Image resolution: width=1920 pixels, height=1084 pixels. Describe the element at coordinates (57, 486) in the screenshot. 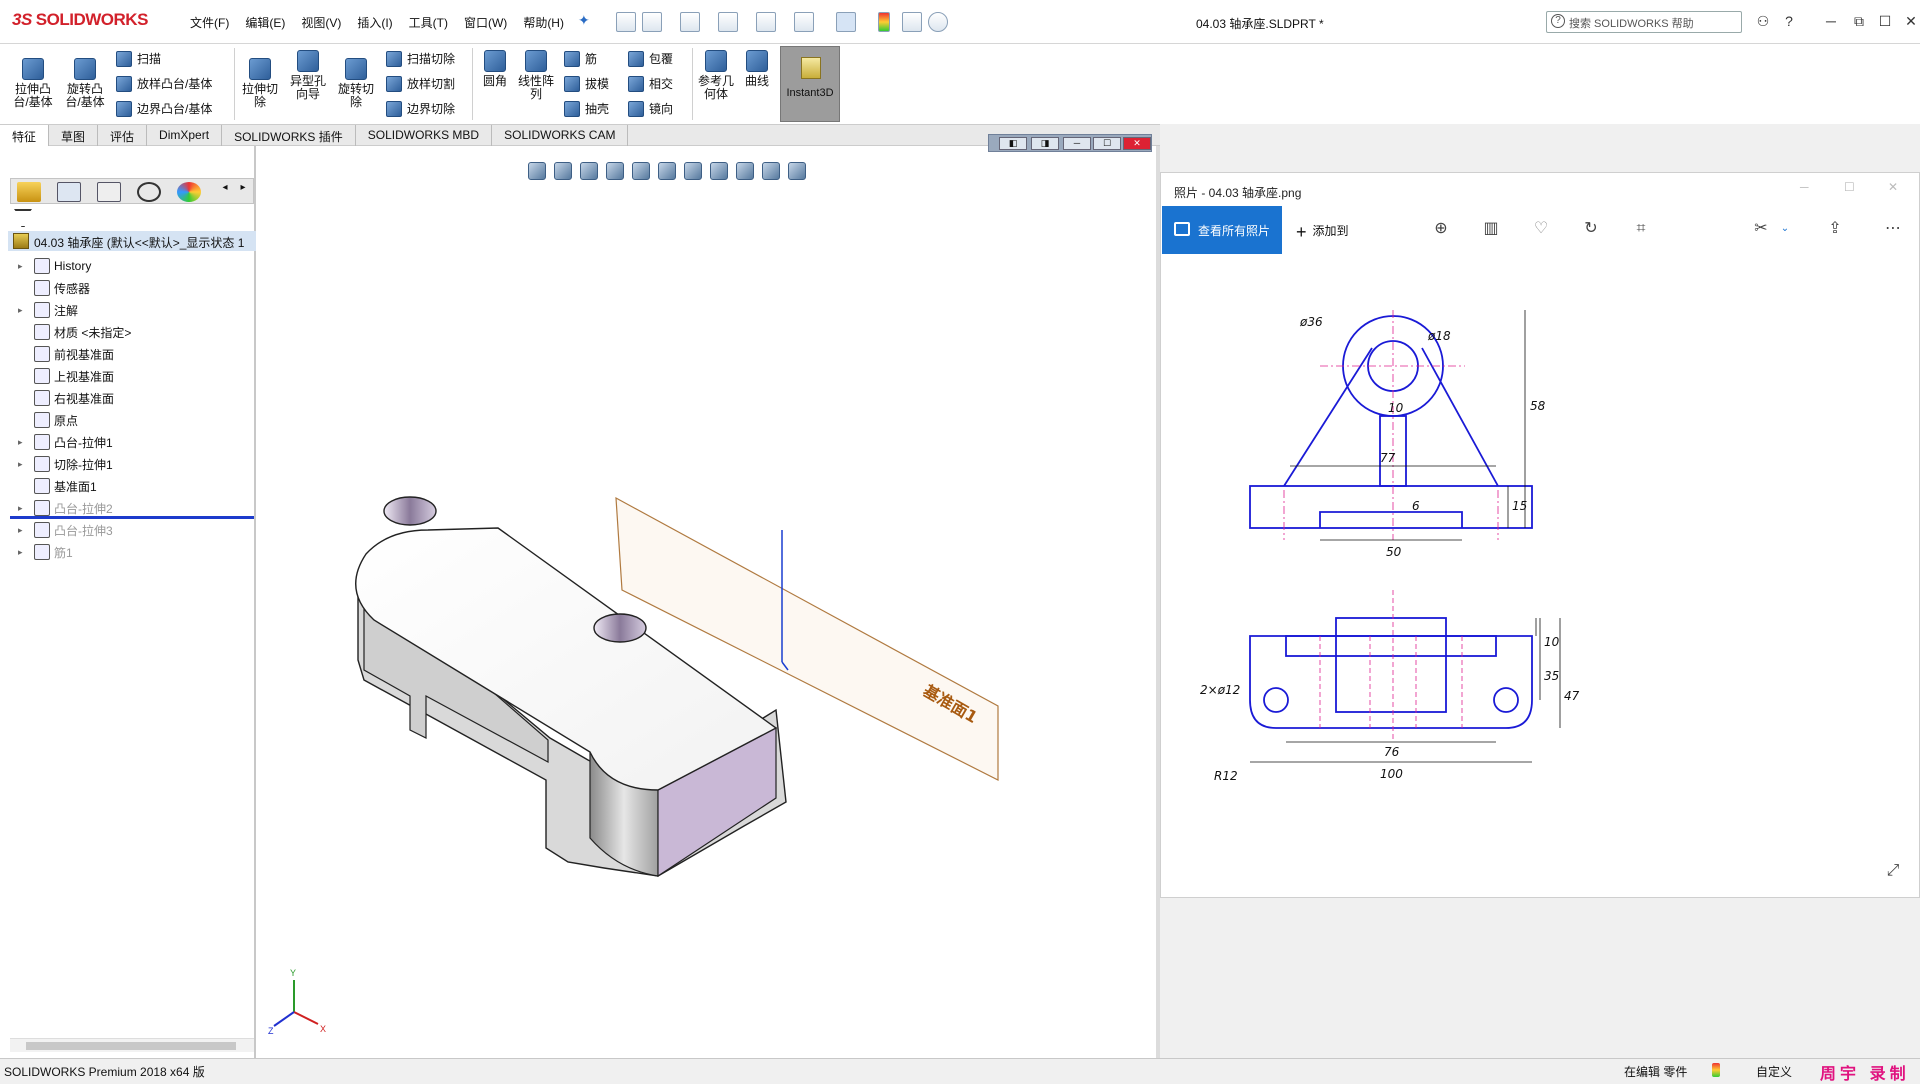

I see `tree-item: 基准面1` at that location.